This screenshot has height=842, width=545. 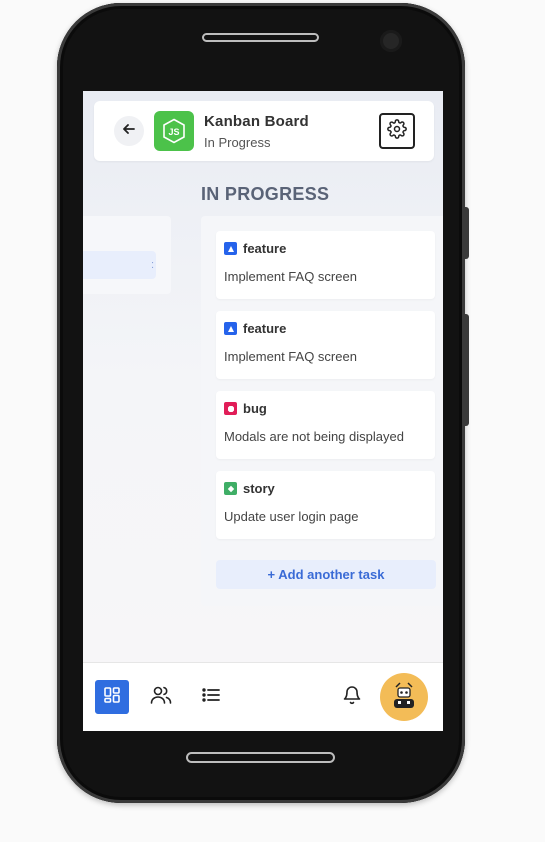 I want to click on previous-column: :, so click(x=127, y=255).